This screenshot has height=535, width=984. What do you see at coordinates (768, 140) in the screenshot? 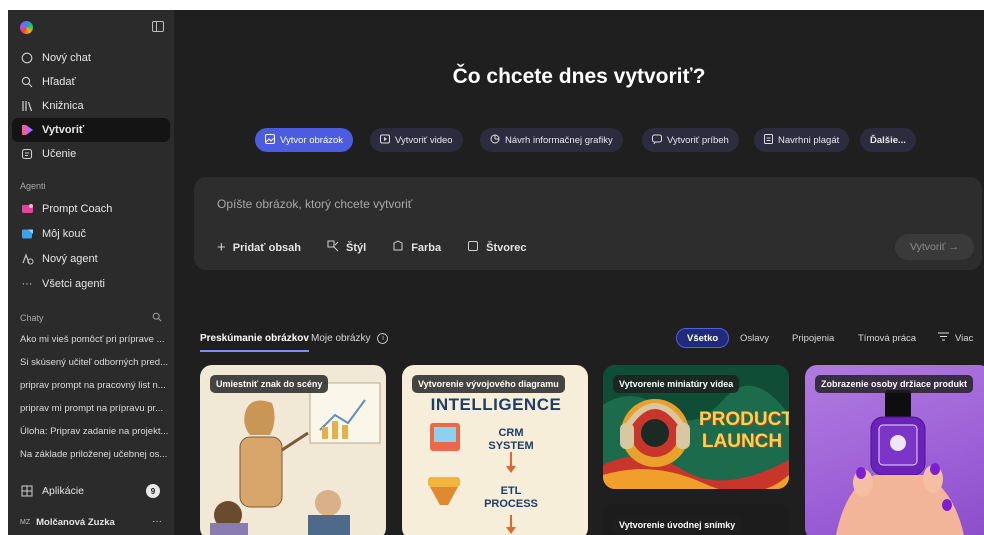
I see `poster-icon` at bounding box center [768, 140].